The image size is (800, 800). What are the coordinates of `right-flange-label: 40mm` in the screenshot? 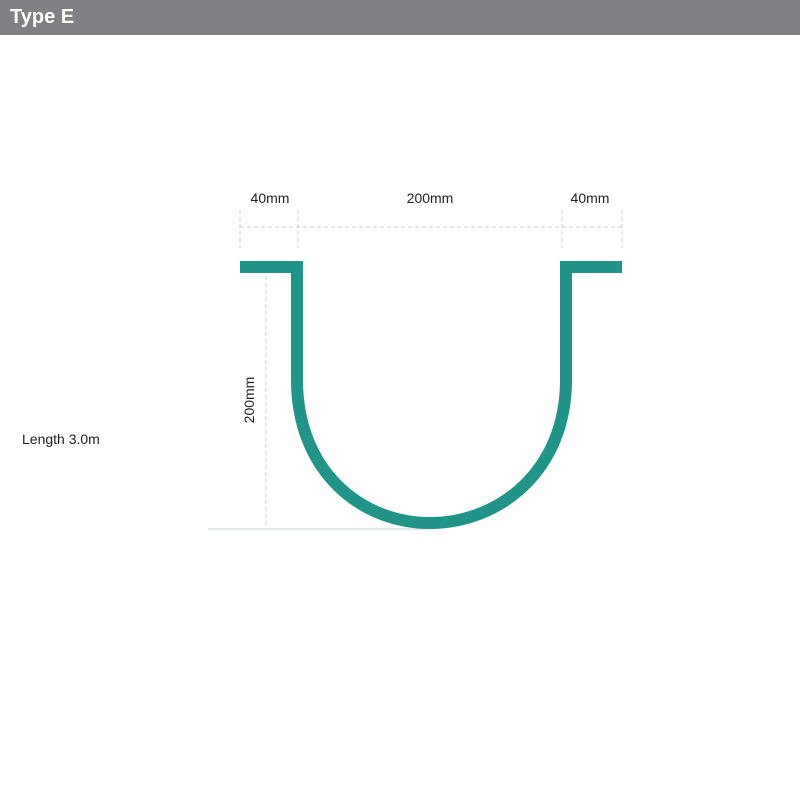 It's located at (590, 198).